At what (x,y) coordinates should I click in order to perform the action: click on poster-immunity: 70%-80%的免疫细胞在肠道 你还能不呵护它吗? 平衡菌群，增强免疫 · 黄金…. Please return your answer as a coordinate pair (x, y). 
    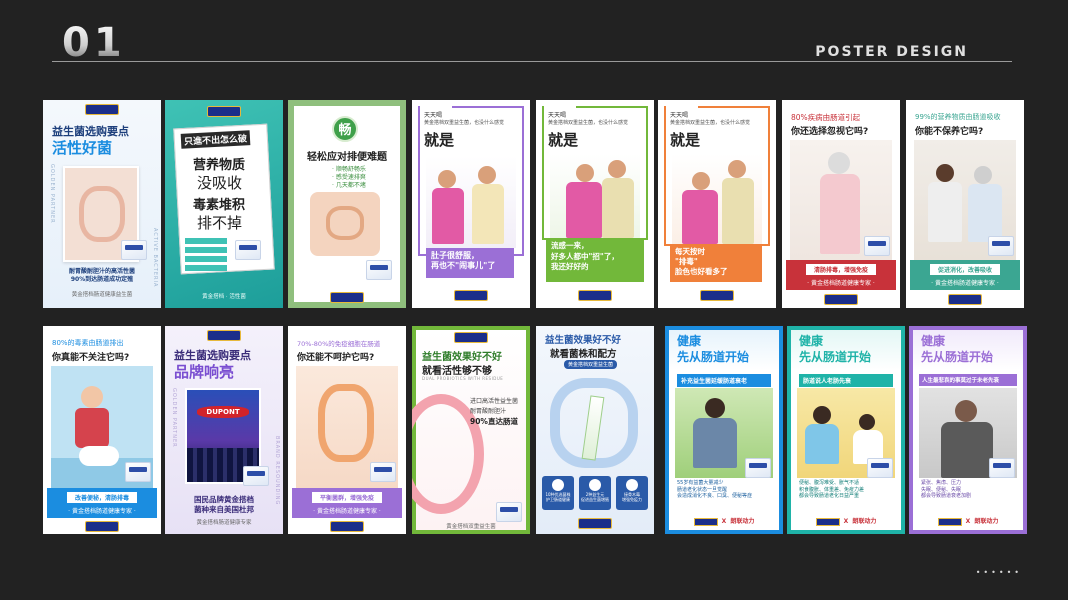
    Looking at the image, I should click on (347, 430).